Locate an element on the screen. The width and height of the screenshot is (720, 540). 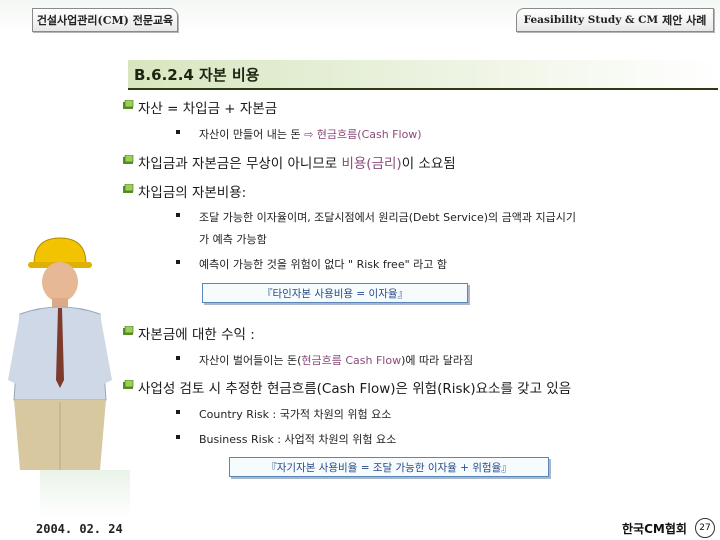
bullet-item: 자본금에 대한 수익 : is located at coordinates (189, 333).